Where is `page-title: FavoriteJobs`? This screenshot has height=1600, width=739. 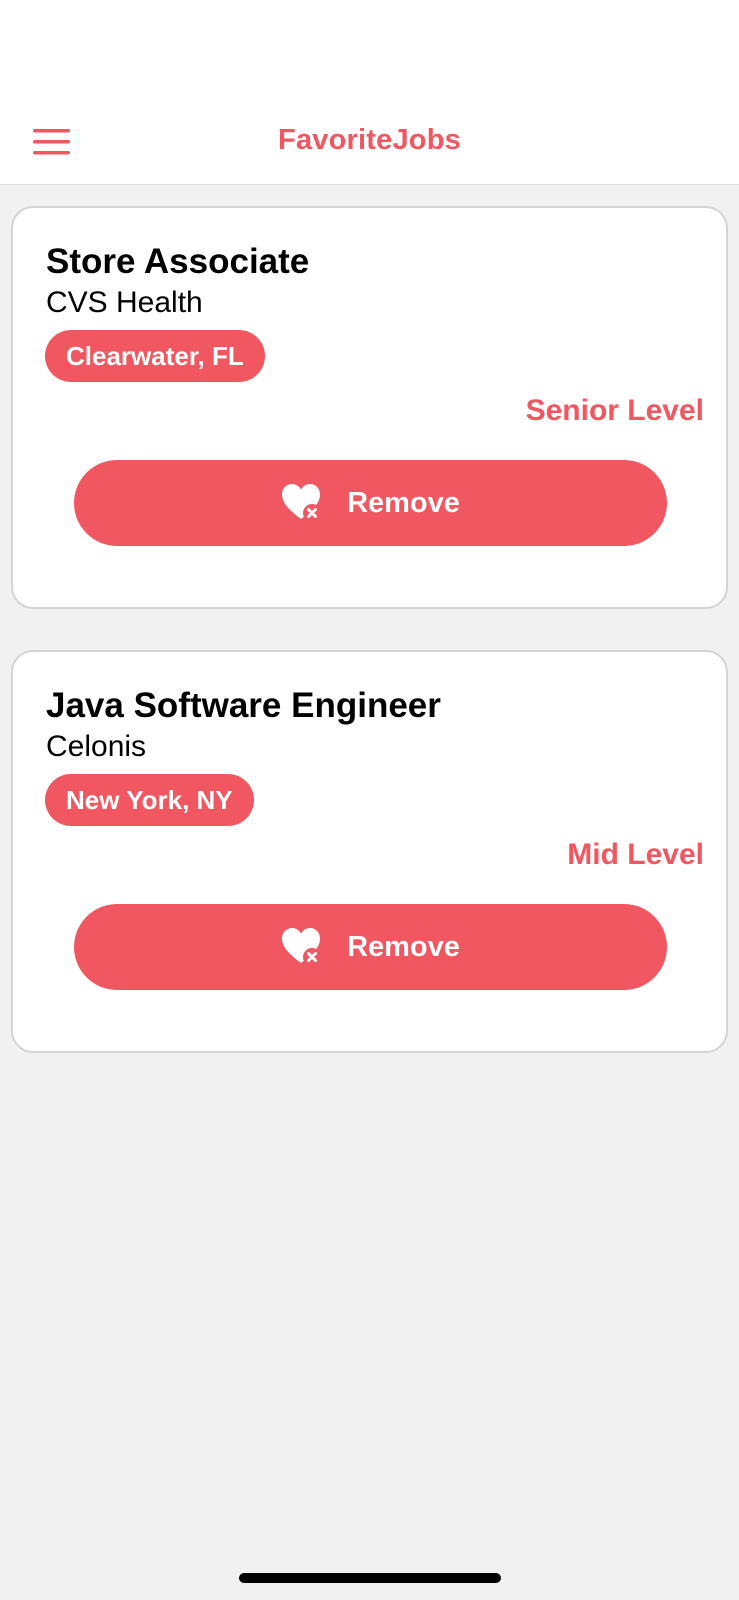 page-title: FavoriteJobs is located at coordinates (369, 140).